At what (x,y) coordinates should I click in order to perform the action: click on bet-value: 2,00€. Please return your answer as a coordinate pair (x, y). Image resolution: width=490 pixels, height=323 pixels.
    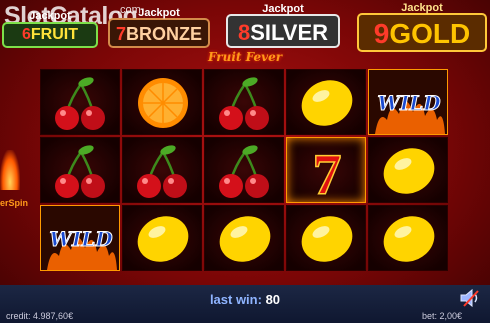
    Looking at the image, I should click on (450, 316).